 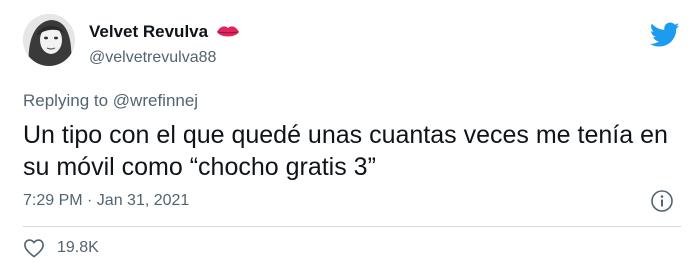 I want to click on info-icon, so click(x=662, y=201).